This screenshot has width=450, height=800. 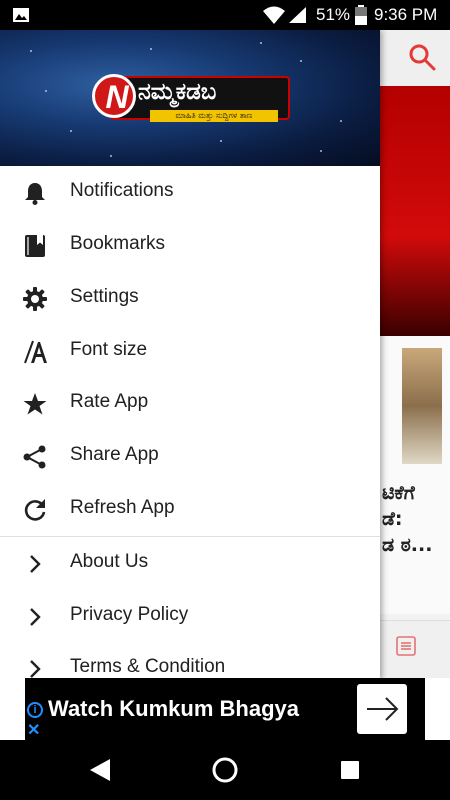 What do you see at coordinates (122, 190) in the screenshot?
I see `menu-item-label: Notifications` at bounding box center [122, 190].